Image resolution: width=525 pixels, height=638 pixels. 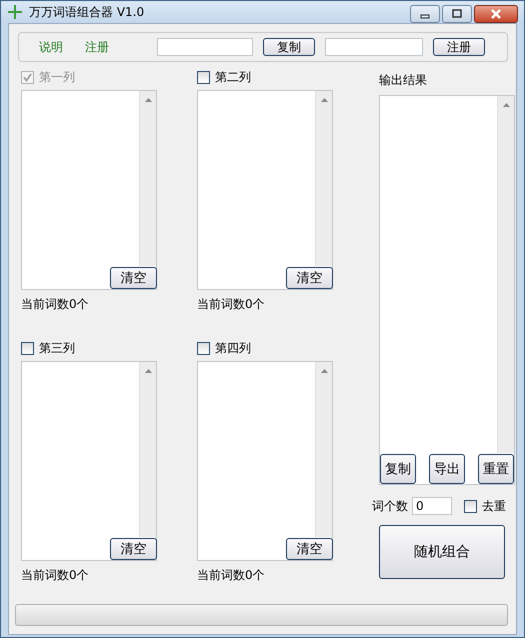 I want to click on generate-button: 随机组合, so click(x=442, y=552).